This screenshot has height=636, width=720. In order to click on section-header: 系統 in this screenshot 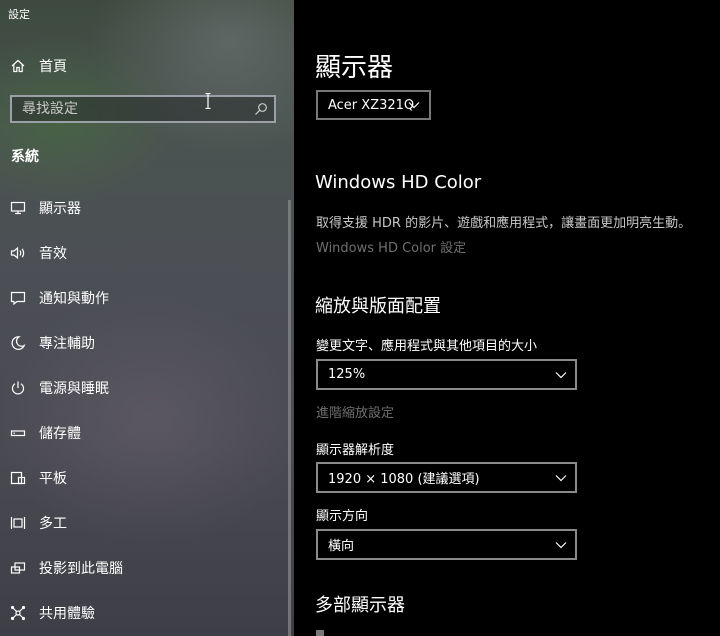, I will do `click(25, 157)`.